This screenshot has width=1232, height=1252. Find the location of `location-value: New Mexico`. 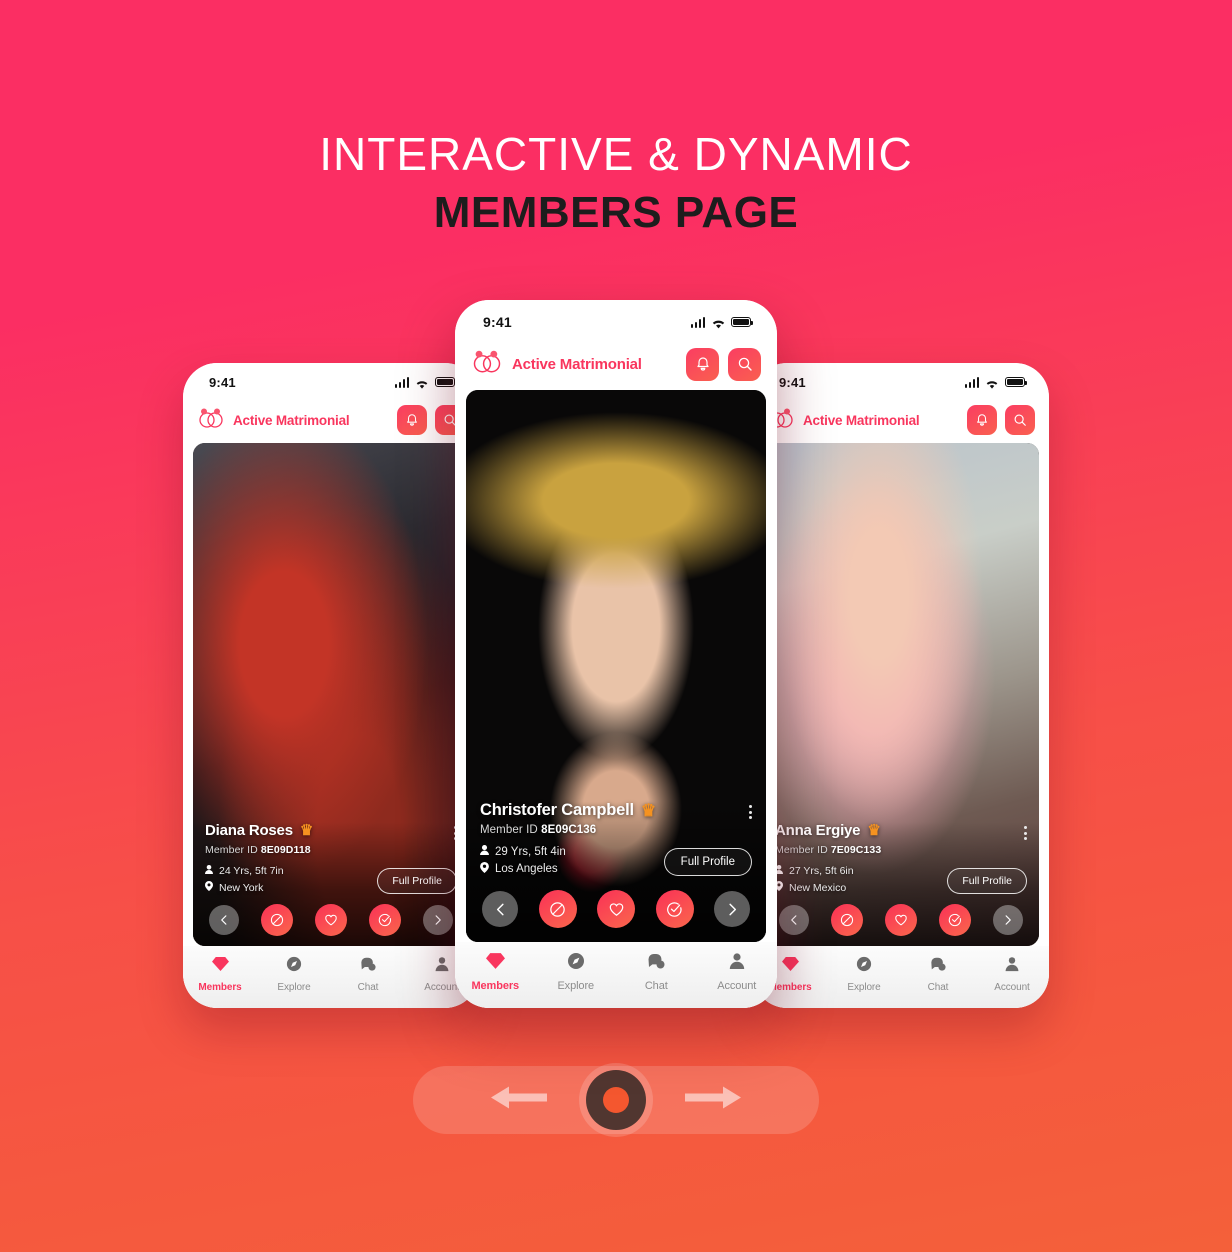

location-value: New Mexico is located at coordinates (818, 887).